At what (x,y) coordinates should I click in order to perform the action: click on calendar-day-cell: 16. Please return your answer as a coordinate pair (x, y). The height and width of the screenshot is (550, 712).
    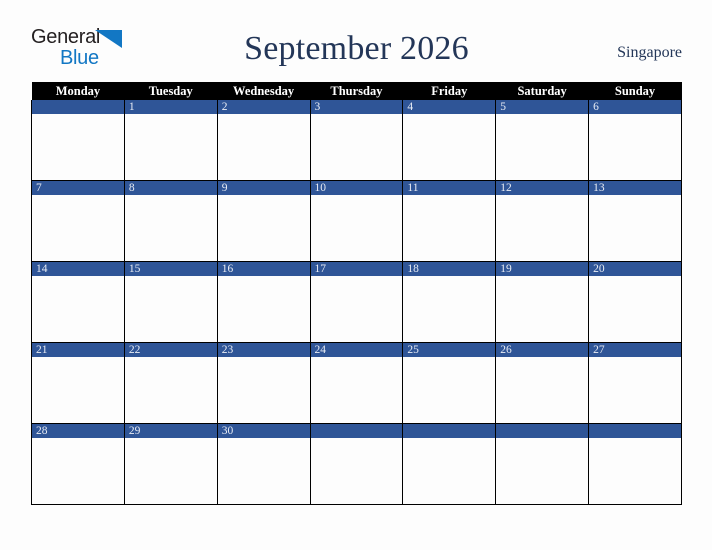
    Looking at the image, I should click on (263, 302).